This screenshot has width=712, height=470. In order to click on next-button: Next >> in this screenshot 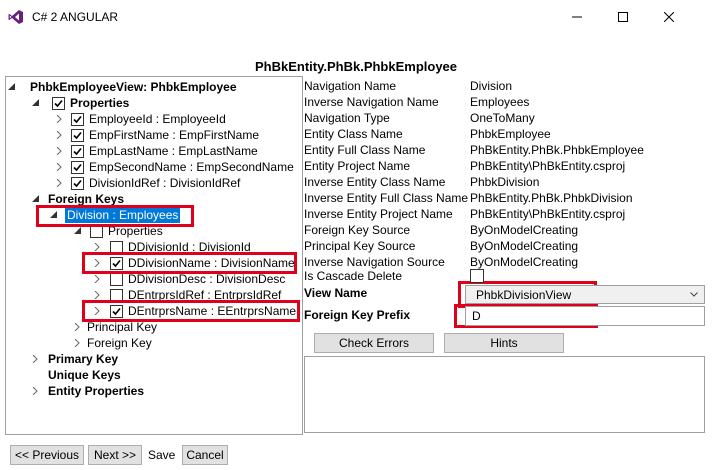, I will do `click(115, 455)`.